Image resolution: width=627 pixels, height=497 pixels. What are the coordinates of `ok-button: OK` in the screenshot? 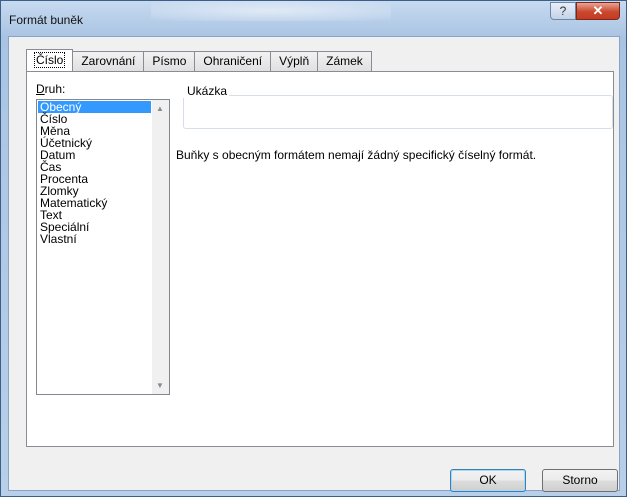 It's located at (488, 480).